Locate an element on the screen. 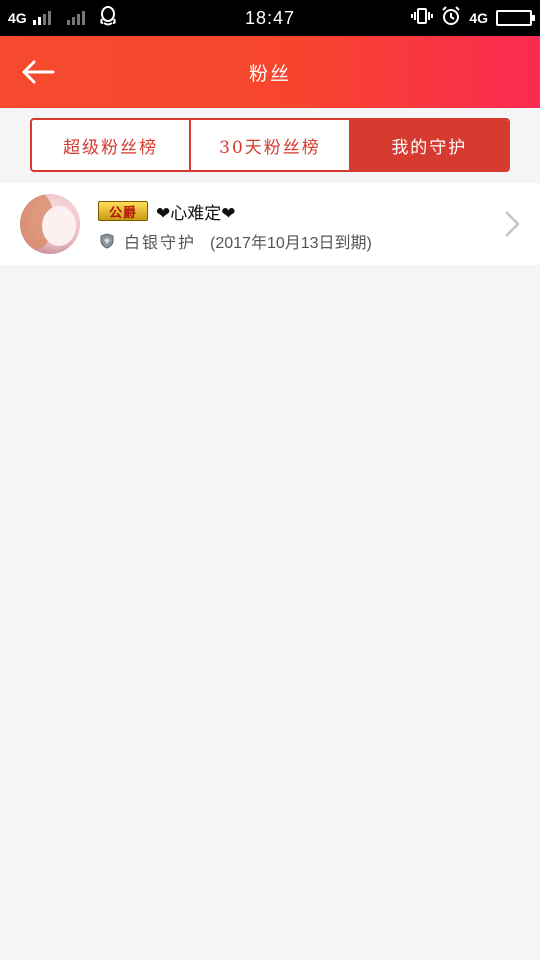 The height and width of the screenshot is (960, 540). avatar is located at coordinates (50, 224).